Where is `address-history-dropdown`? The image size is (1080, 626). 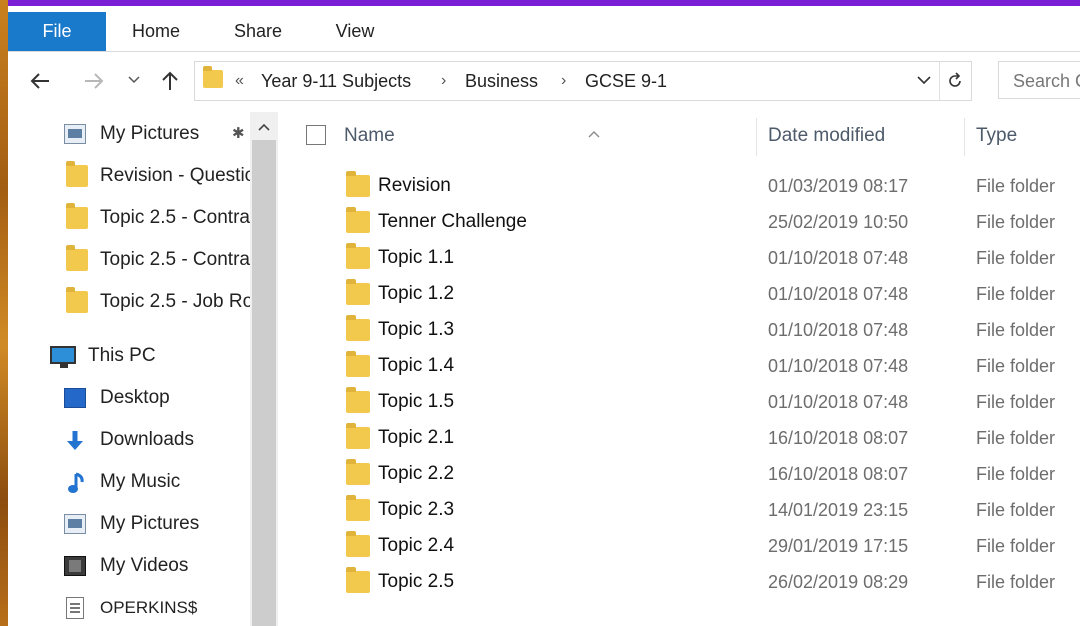
address-history-dropdown is located at coordinates (924, 81).